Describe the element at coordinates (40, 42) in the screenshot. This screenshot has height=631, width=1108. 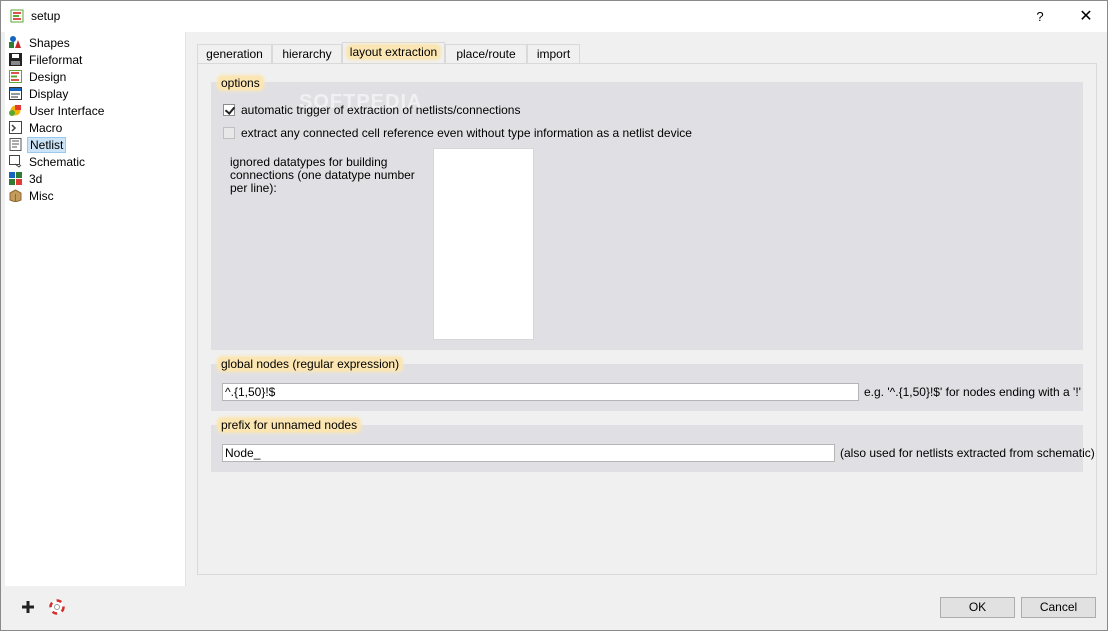
I see `sidebar-item-shapes: Shapes` at that location.